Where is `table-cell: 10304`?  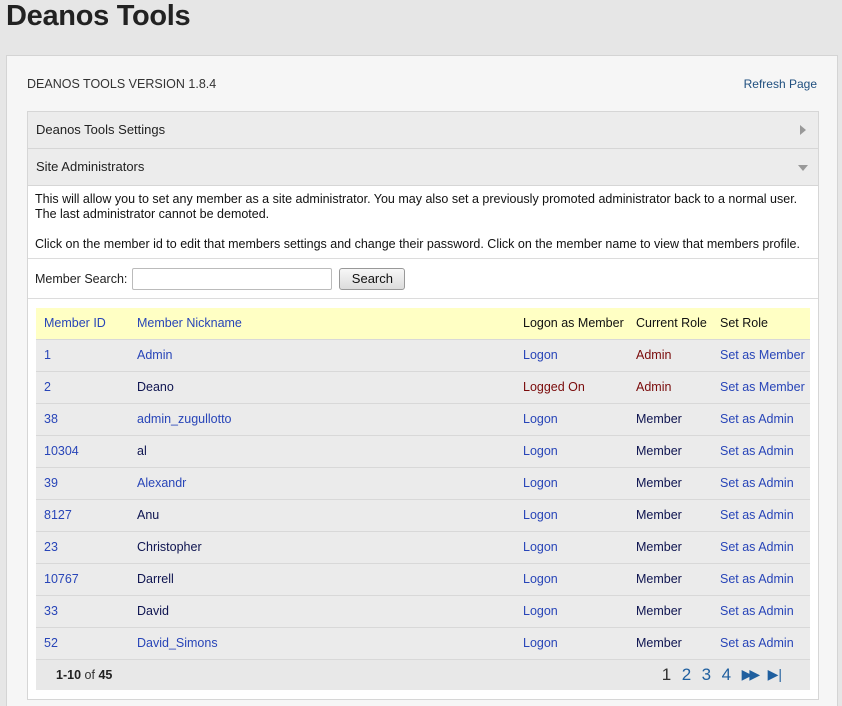
table-cell: 10304 is located at coordinates (82, 451).